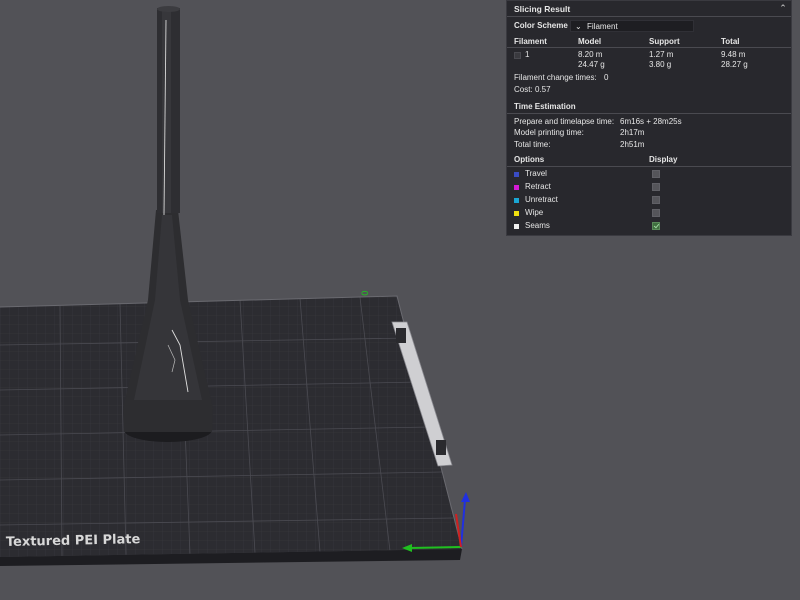  I want to click on model-length: 8.20 m, so click(590, 54).